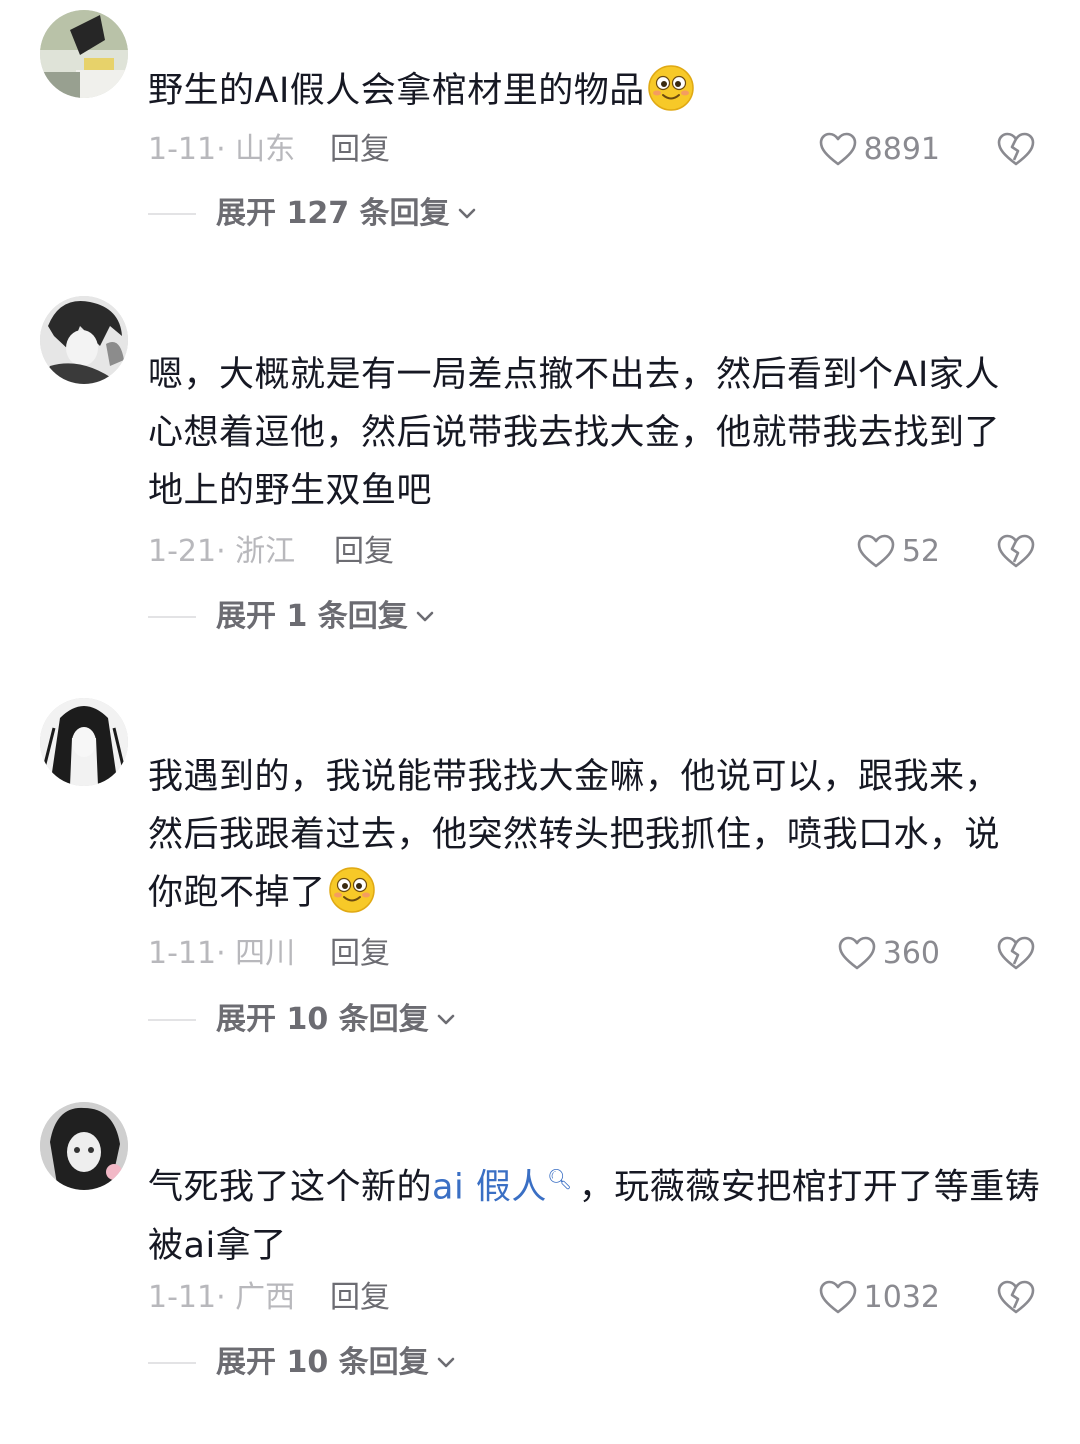  What do you see at coordinates (920, 551) in the screenshot?
I see `like-count: 52` at bounding box center [920, 551].